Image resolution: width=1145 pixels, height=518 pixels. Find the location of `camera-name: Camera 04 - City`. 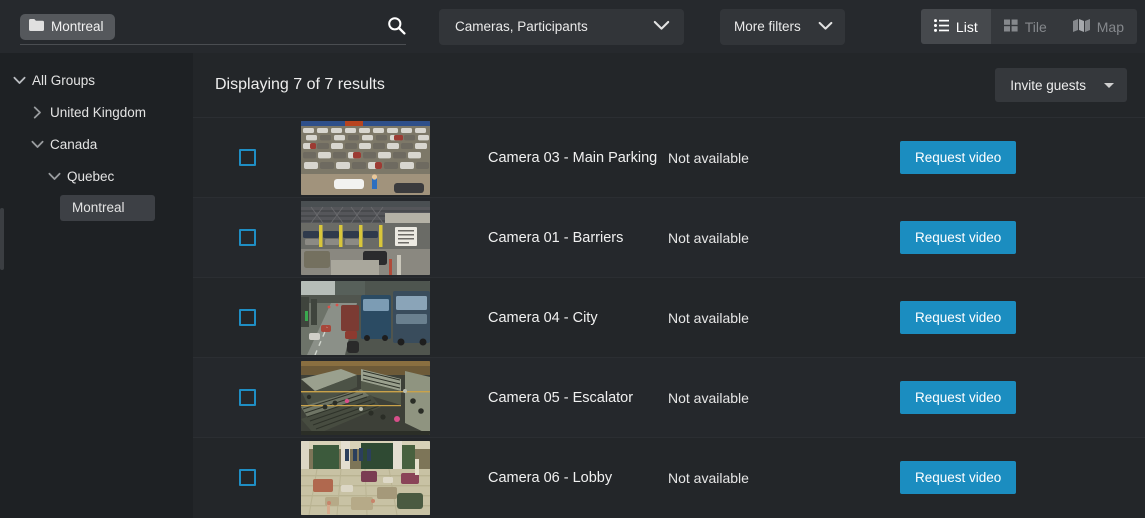

camera-name: Camera 04 - City is located at coordinates (543, 317).